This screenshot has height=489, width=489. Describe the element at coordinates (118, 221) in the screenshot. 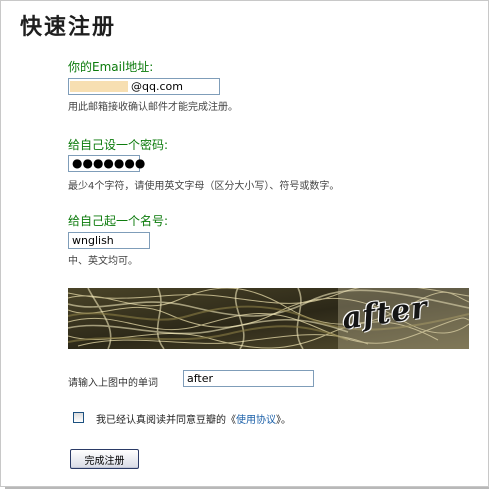

I see `nickname-label: 给自己起一个名号:` at that location.